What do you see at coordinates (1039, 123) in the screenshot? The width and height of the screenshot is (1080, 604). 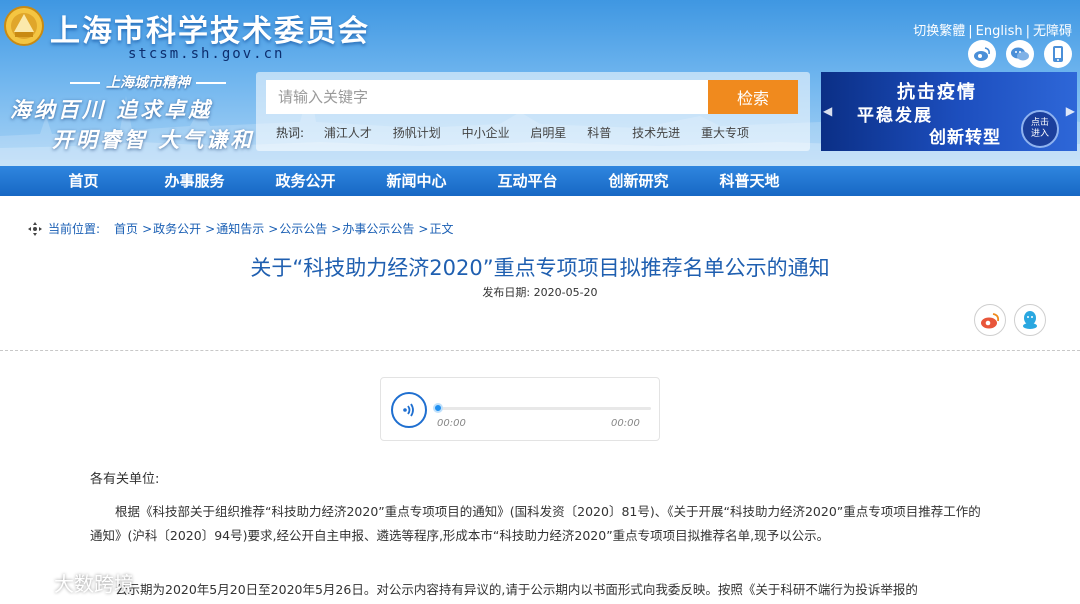 I see `banner-enter-label-1: 点击` at bounding box center [1039, 123].